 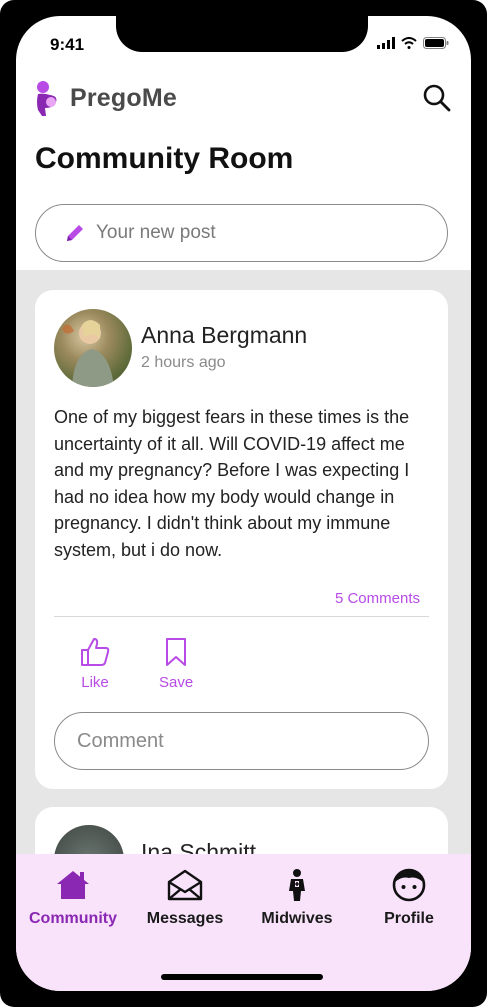 I want to click on tab-messages: Messages, so click(x=185, y=898).